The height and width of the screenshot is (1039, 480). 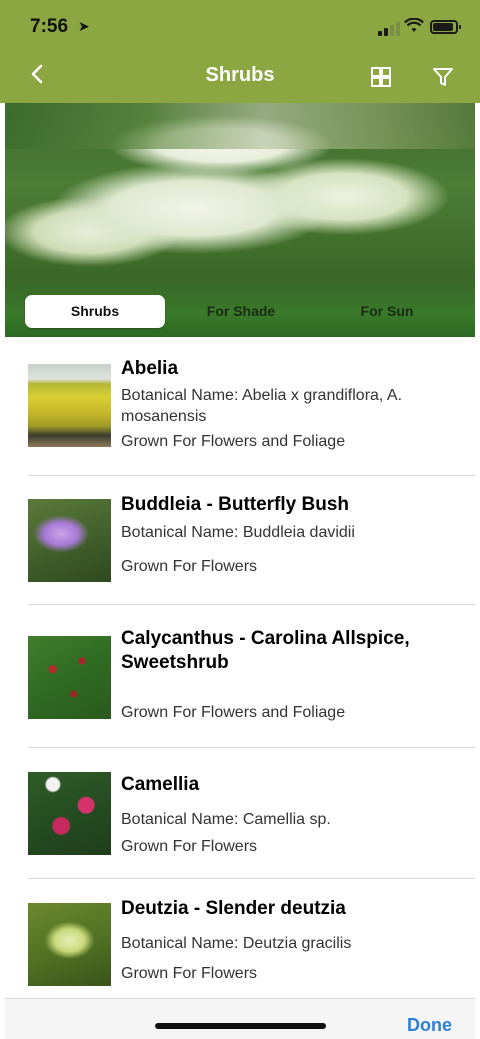 I want to click on segment-for-sun: For Sun, so click(x=387, y=311).